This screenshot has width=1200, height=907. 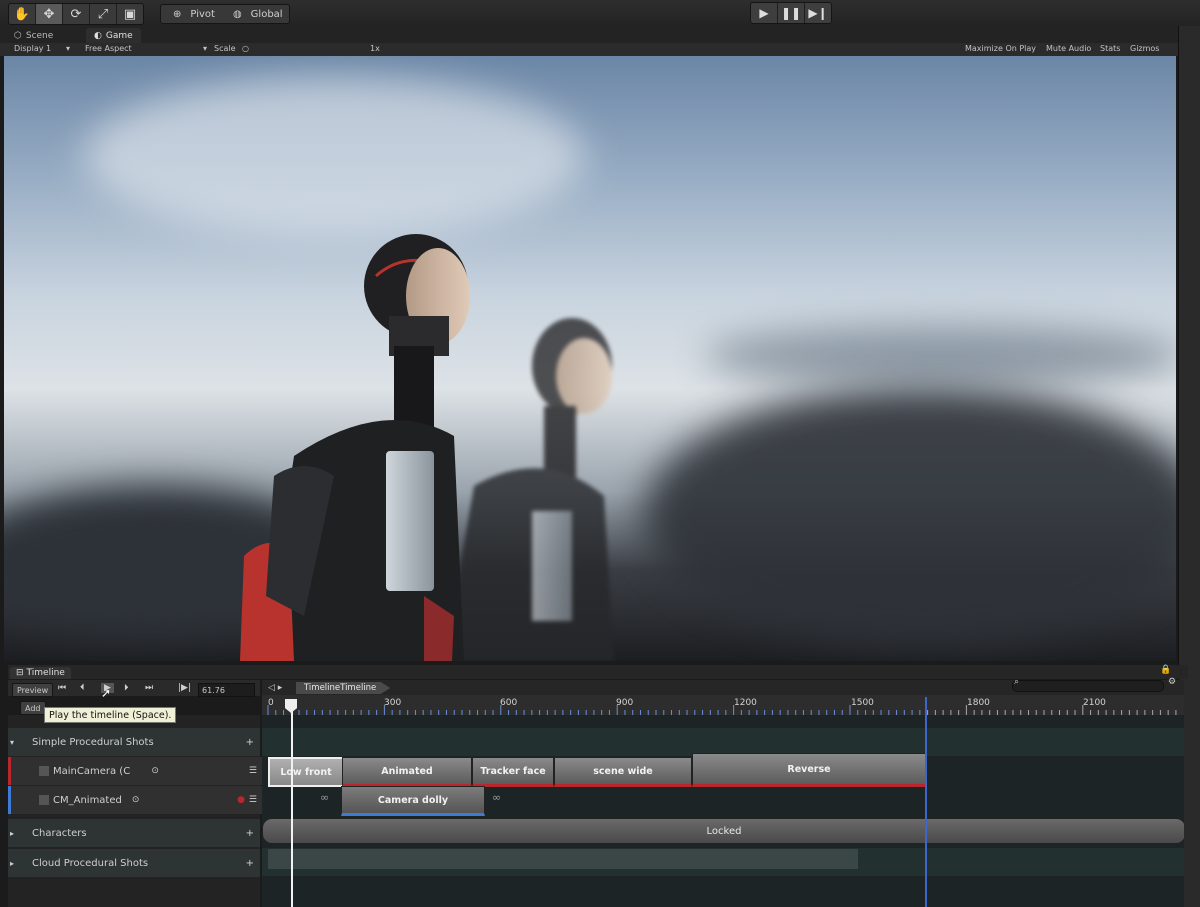 What do you see at coordinates (1144, 48) in the screenshot?
I see `gizmos-dropdown: Gizmos` at bounding box center [1144, 48].